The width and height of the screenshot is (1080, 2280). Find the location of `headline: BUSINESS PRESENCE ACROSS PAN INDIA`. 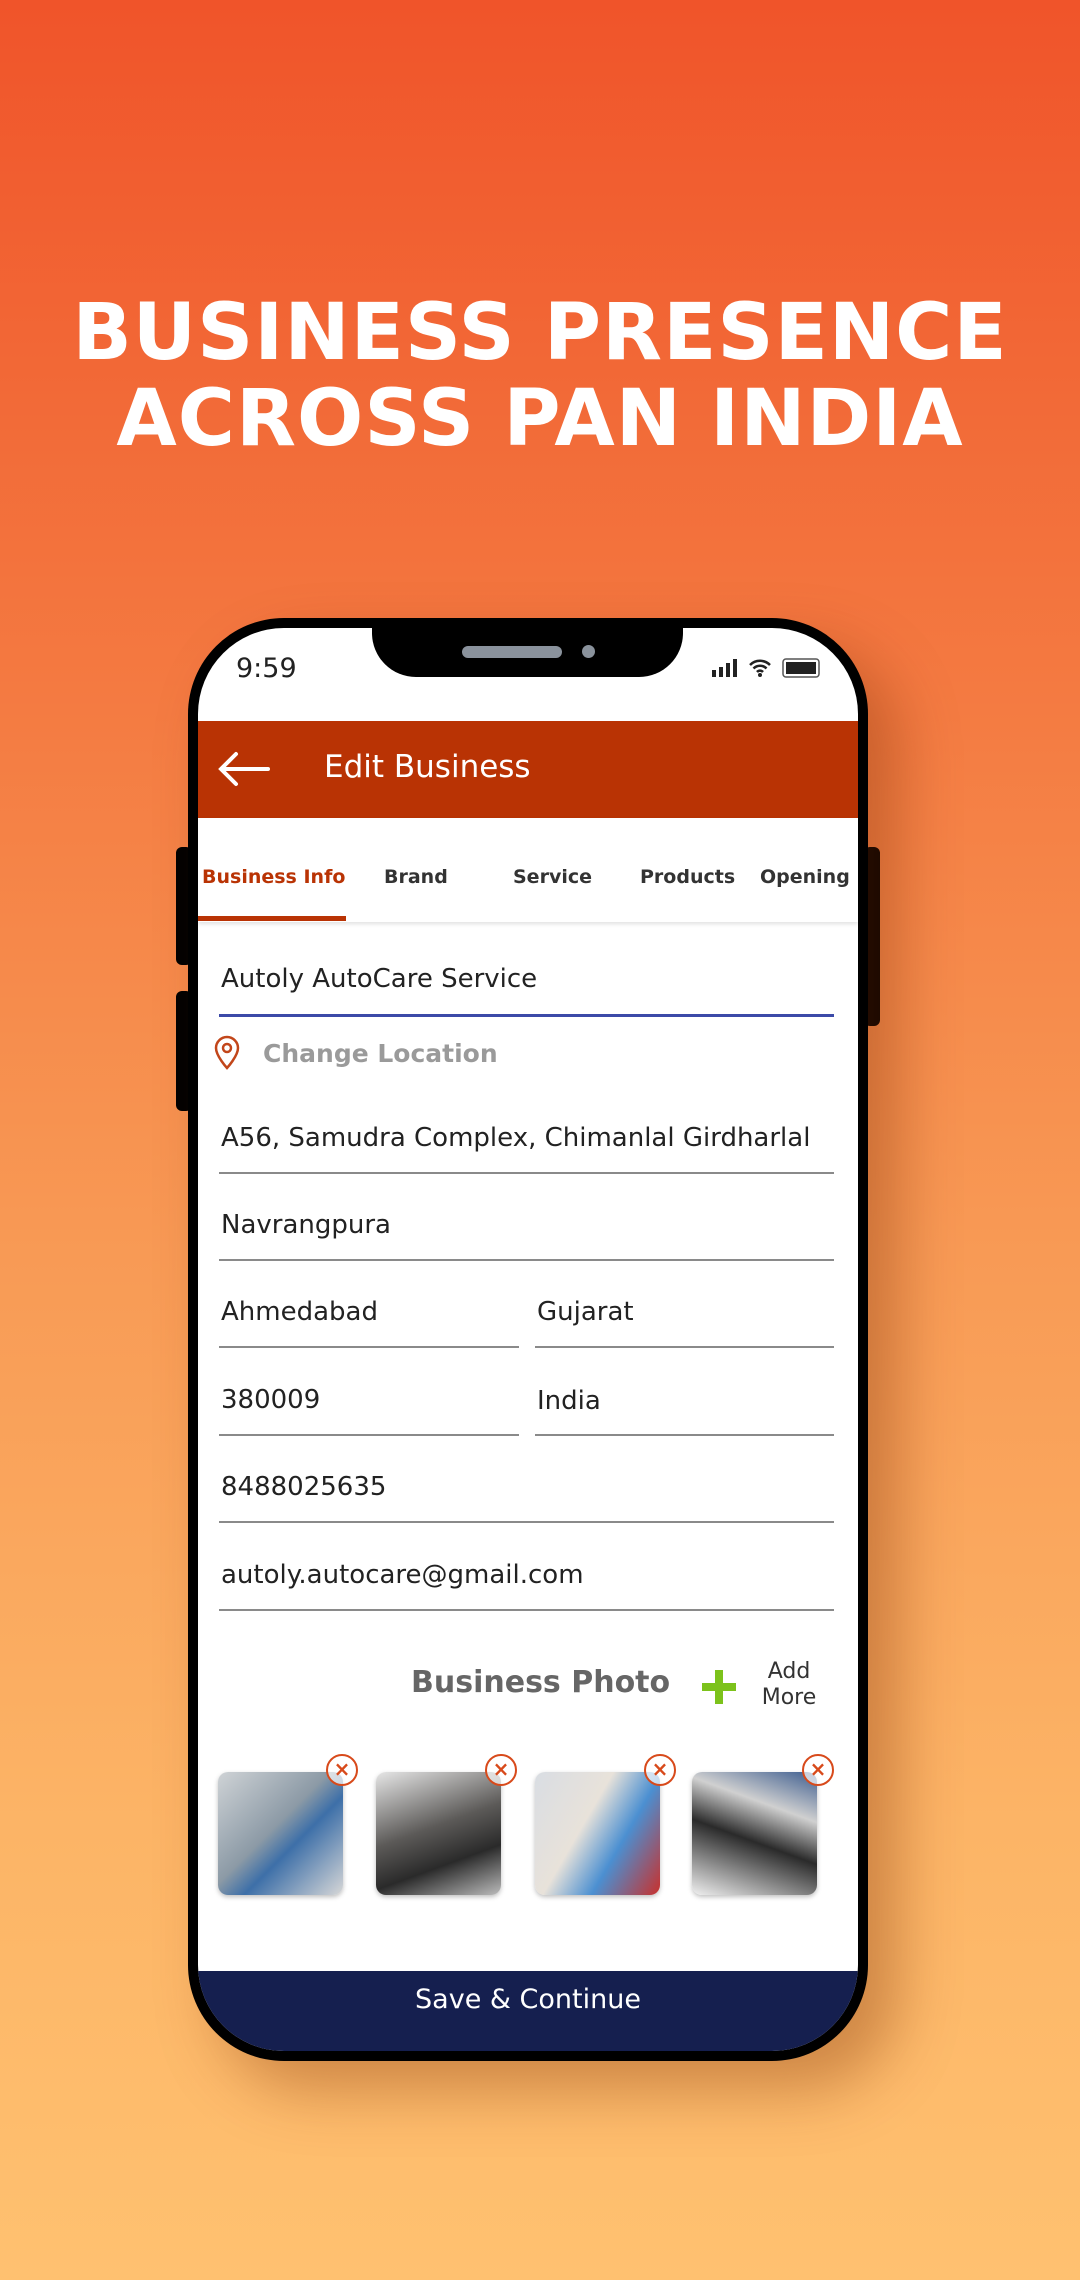

headline: BUSINESS PRESENCE ACROSS PAN INDIA is located at coordinates (540, 376).